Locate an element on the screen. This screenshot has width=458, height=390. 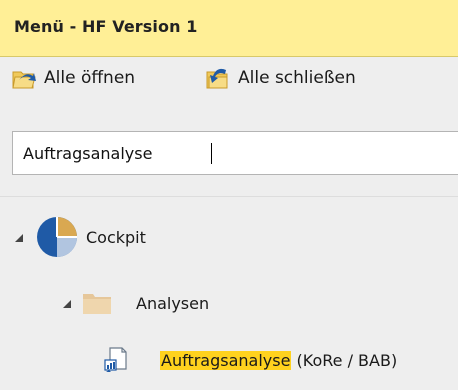
tree-node-cockpit: Cockpit is located at coordinates (79, 237).